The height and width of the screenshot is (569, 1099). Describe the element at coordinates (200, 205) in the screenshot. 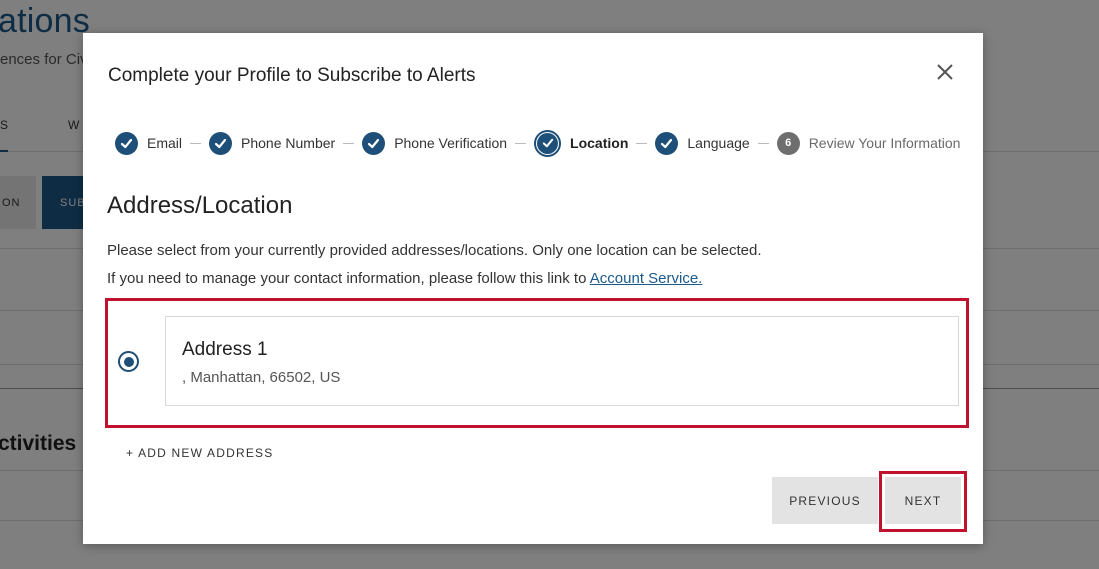

I see `section-heading: Address/Location` at that location.